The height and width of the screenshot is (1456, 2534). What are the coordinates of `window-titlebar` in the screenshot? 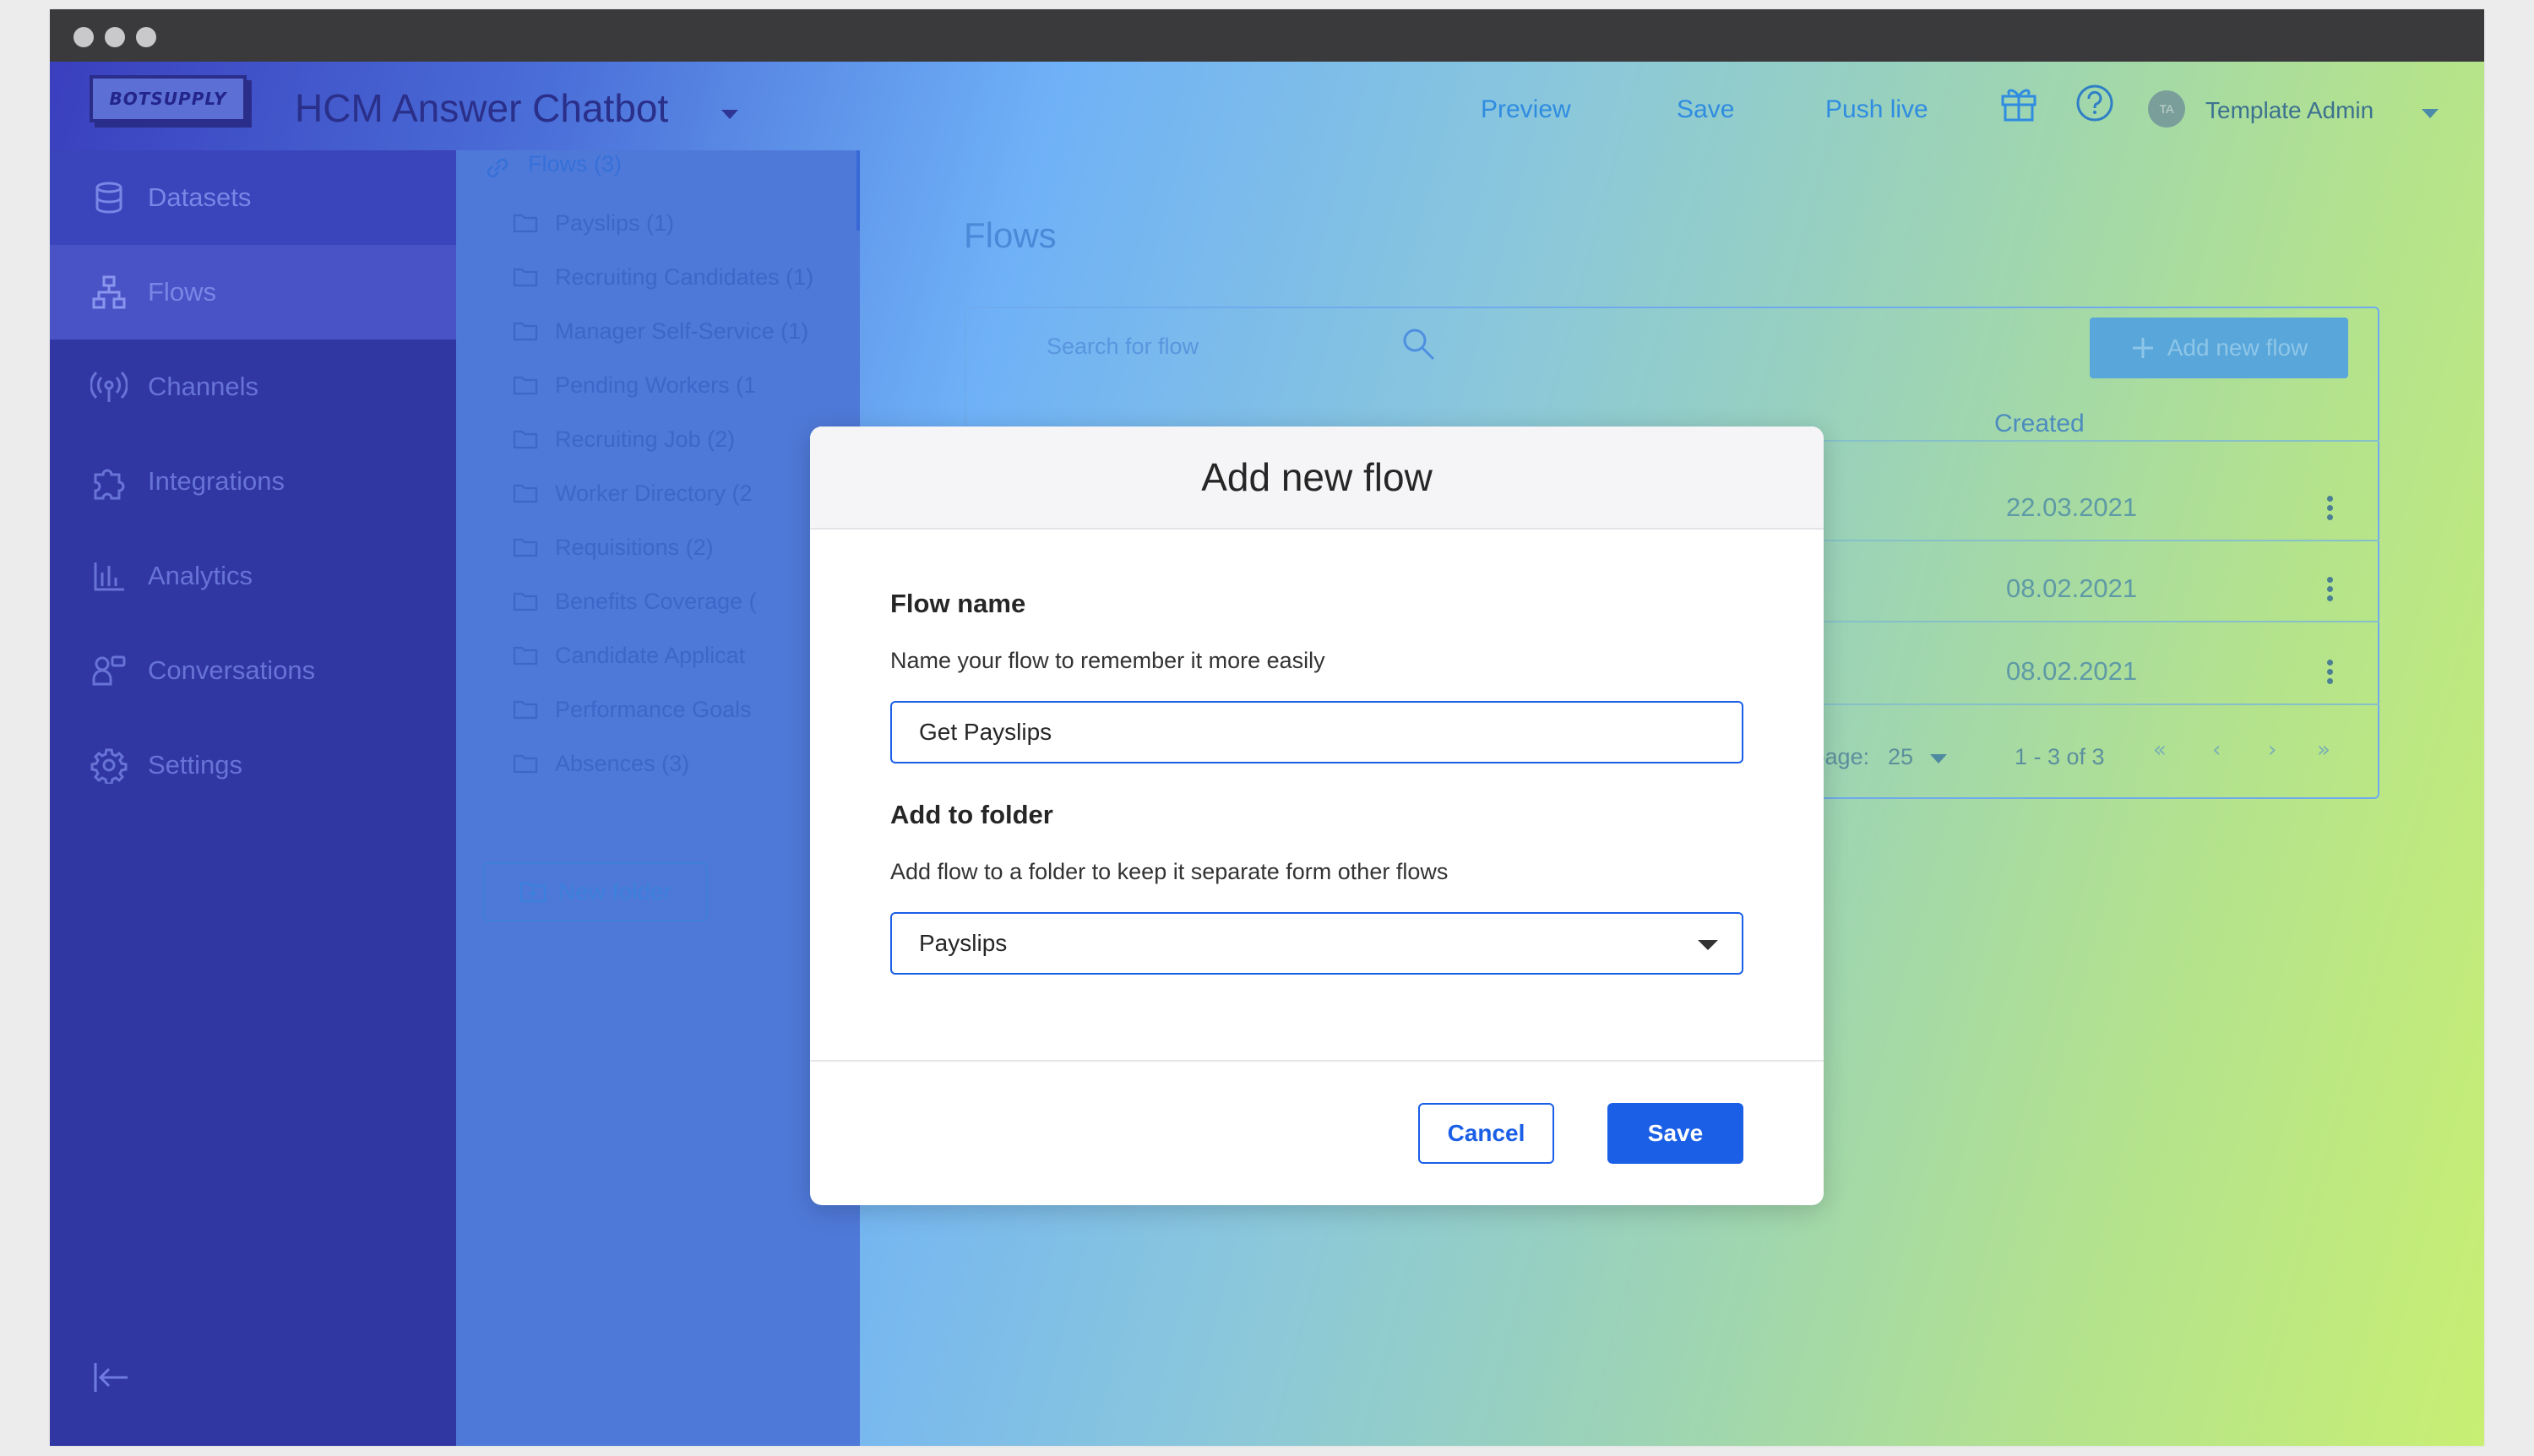 It's located at (1267, 35).